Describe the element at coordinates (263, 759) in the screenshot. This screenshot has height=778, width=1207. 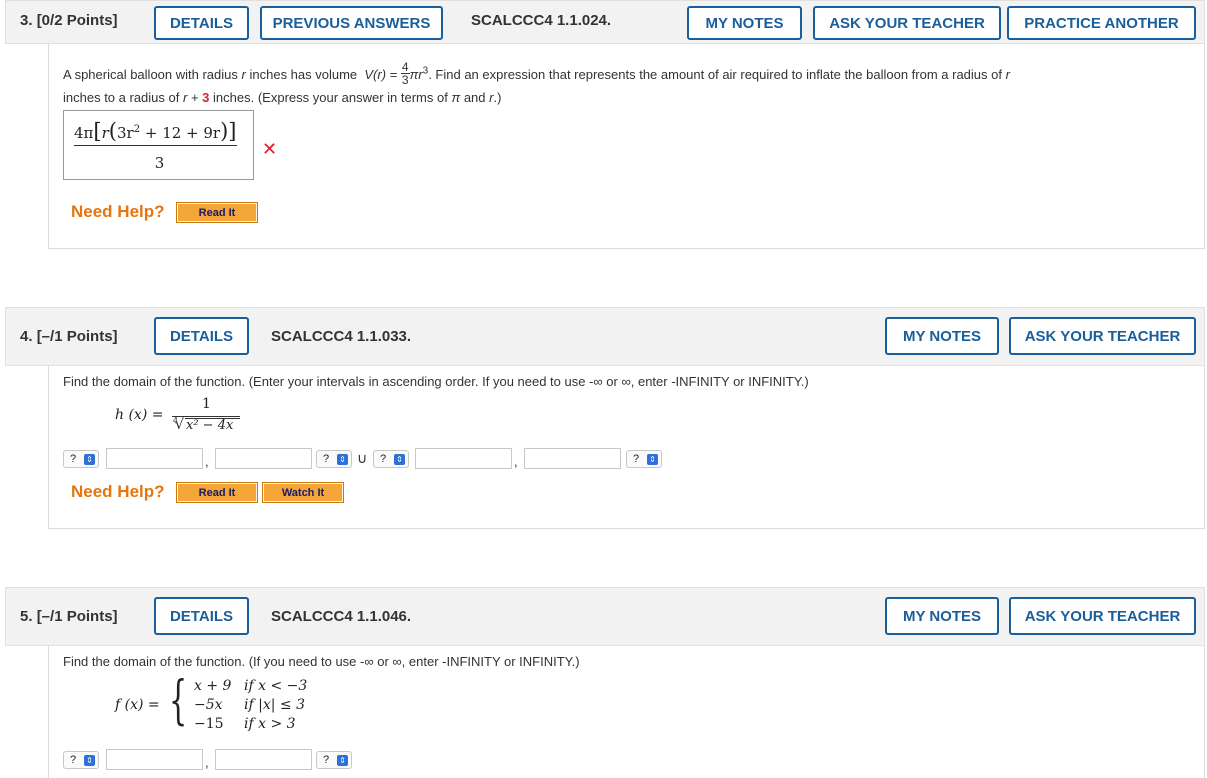
I see `q5-interval-end-input` at that location.